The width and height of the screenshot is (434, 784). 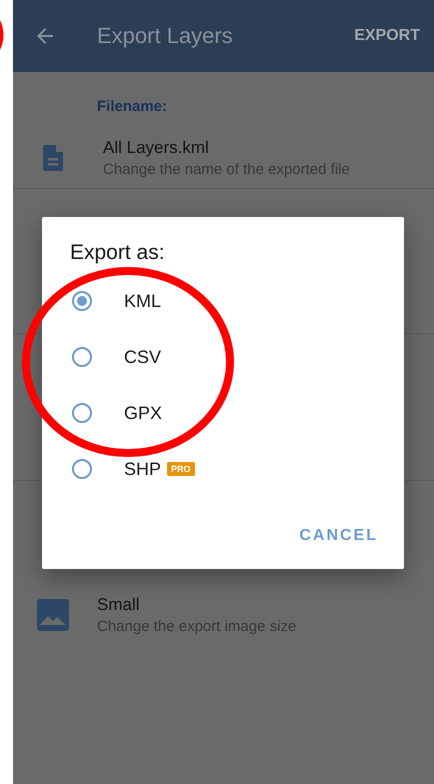 What do you see at coordinates (143, 413) in the screenshot?
I see `option-label: GPX` at bounding box center [143, 413].